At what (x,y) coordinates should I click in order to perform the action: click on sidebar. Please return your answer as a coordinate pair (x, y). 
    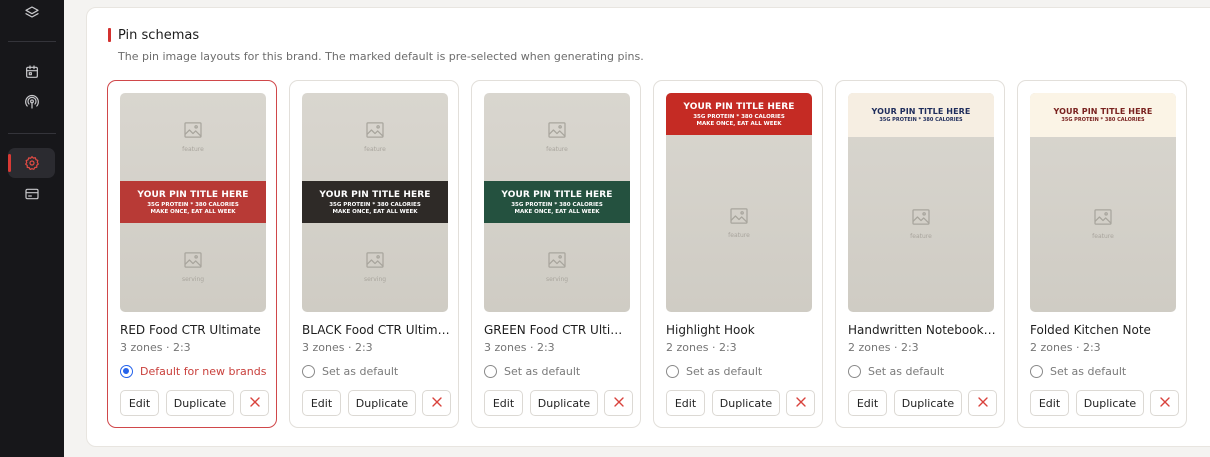
    Looking at the image, I should click on (32, 228).